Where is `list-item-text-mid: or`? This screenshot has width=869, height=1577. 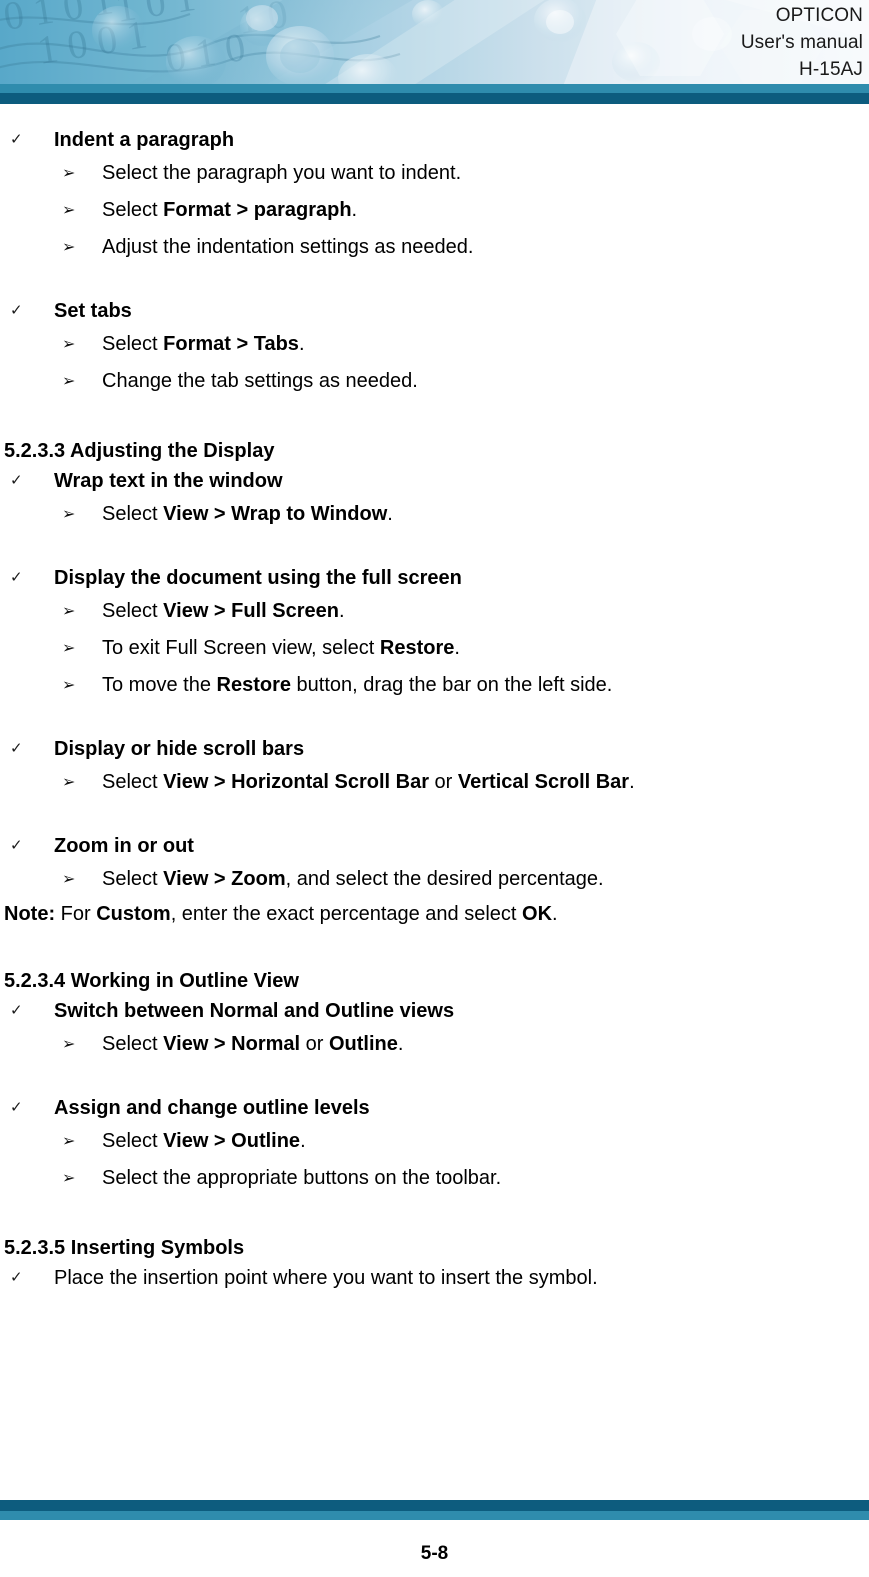 list-item-text-mid: or is located at coordinates (314, 1044).